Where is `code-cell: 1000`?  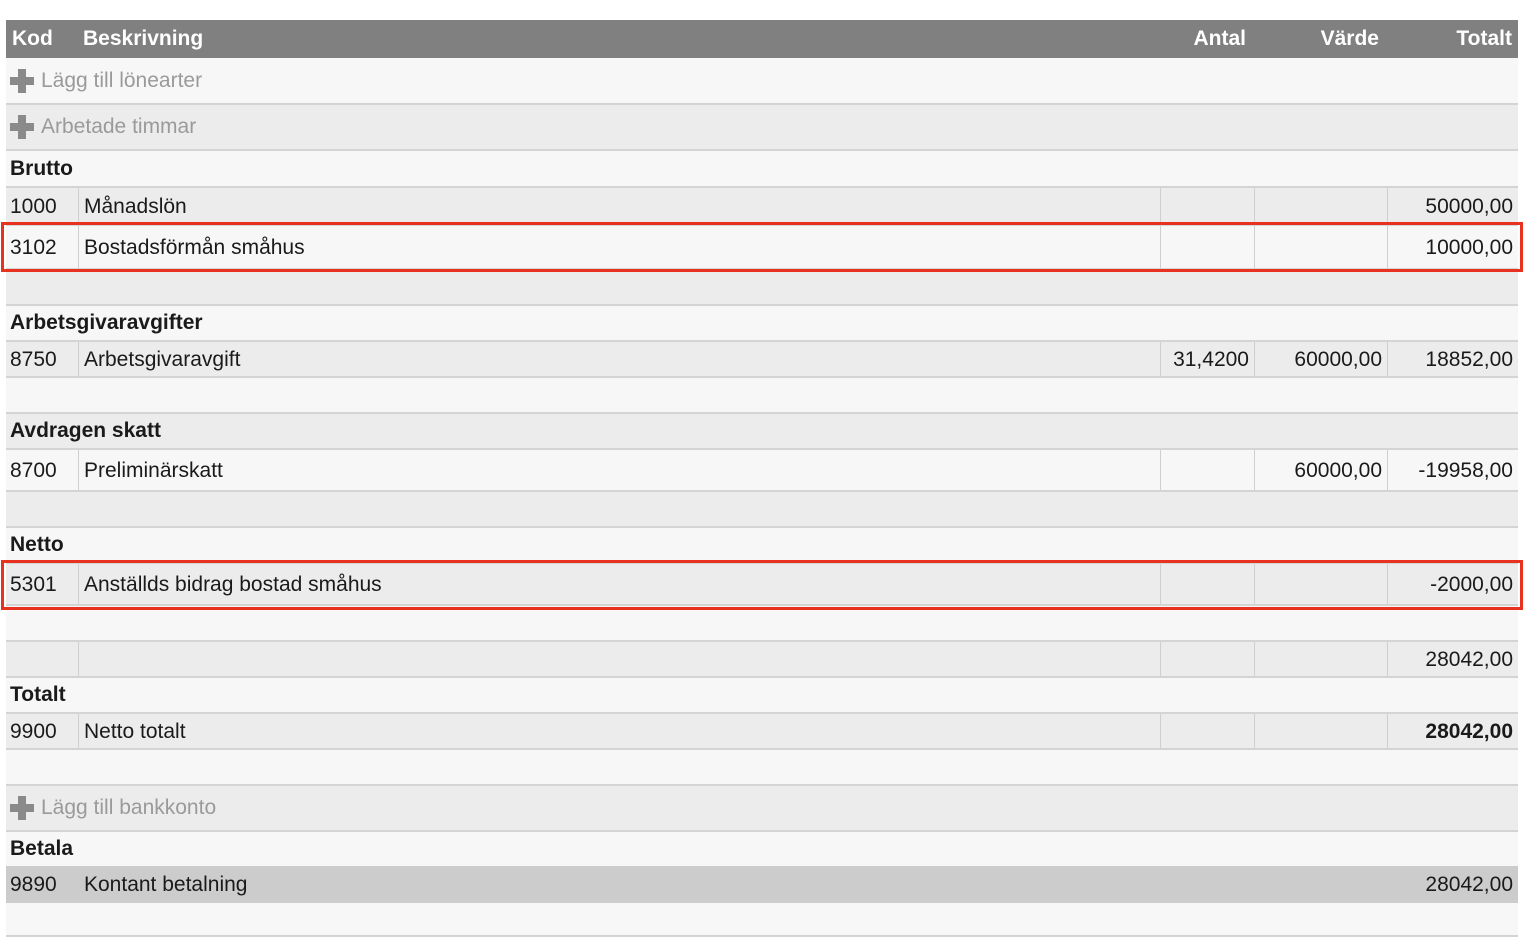
code-cell: 1000 is located at coordinates (42, 206).